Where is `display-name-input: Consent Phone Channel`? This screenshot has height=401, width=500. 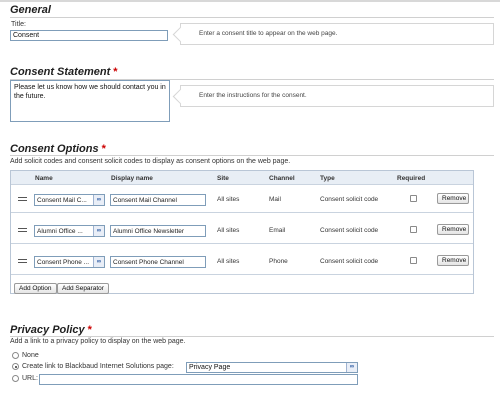 display-name-input: Consent Phone Channel is located at coordinates (158, 262).